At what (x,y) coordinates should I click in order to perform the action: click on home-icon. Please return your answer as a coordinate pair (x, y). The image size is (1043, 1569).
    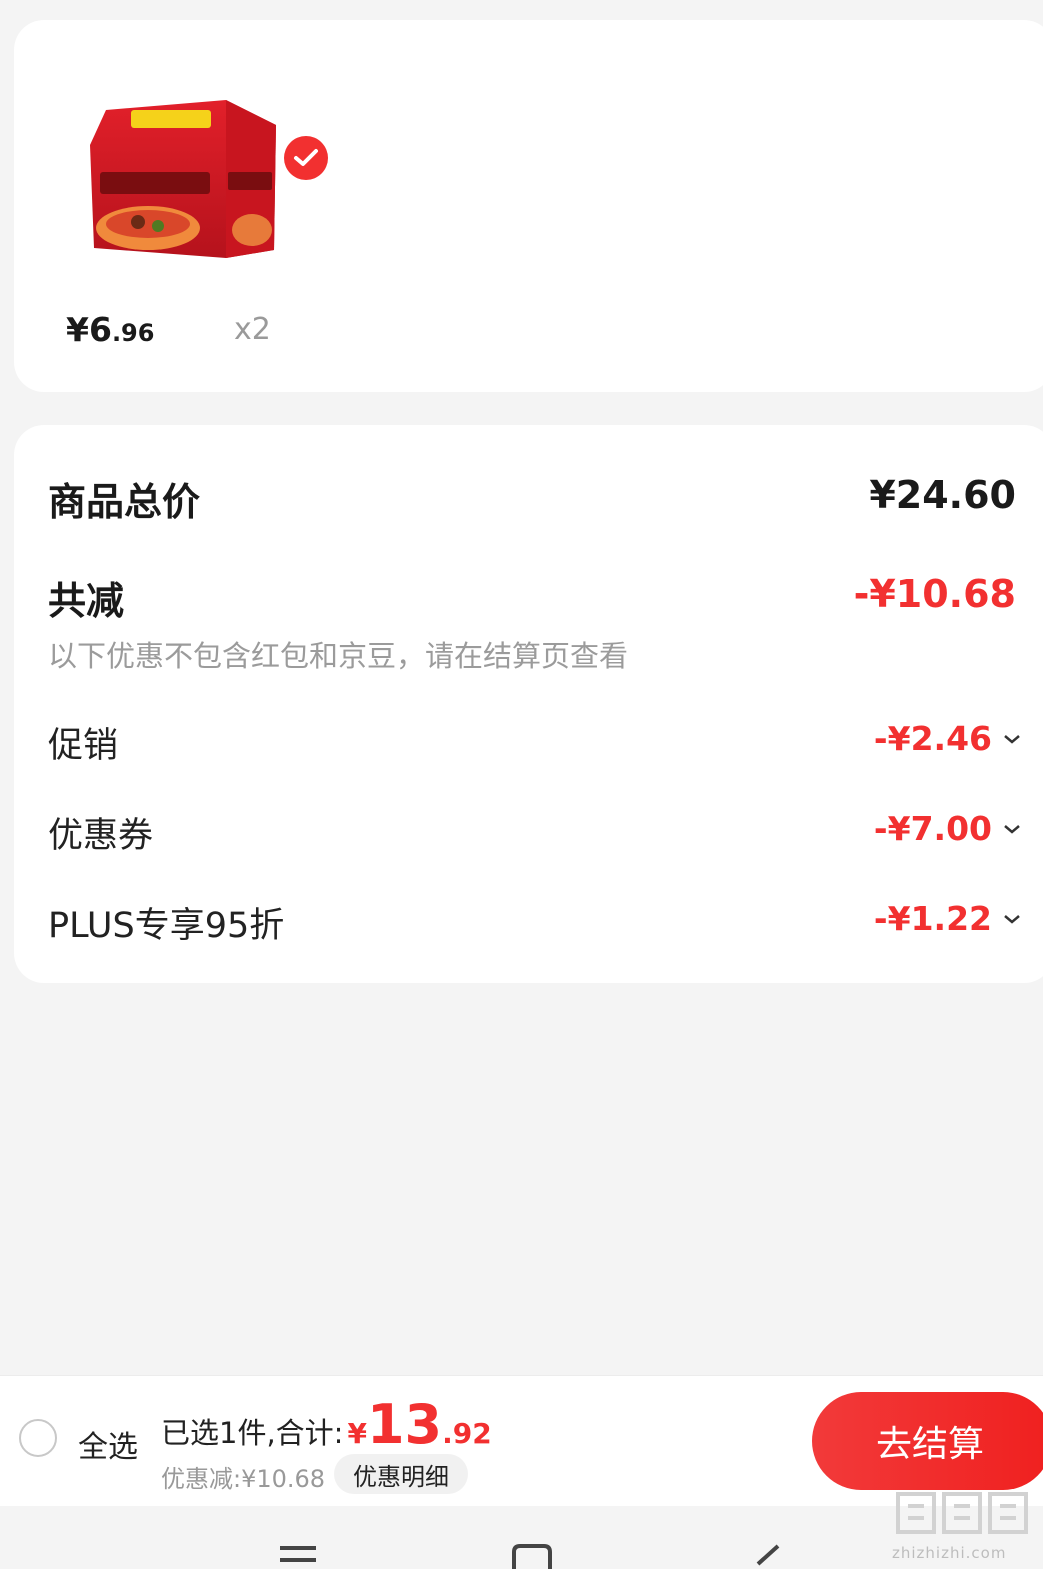
    Looking at the image, I should click on (532, 1556).